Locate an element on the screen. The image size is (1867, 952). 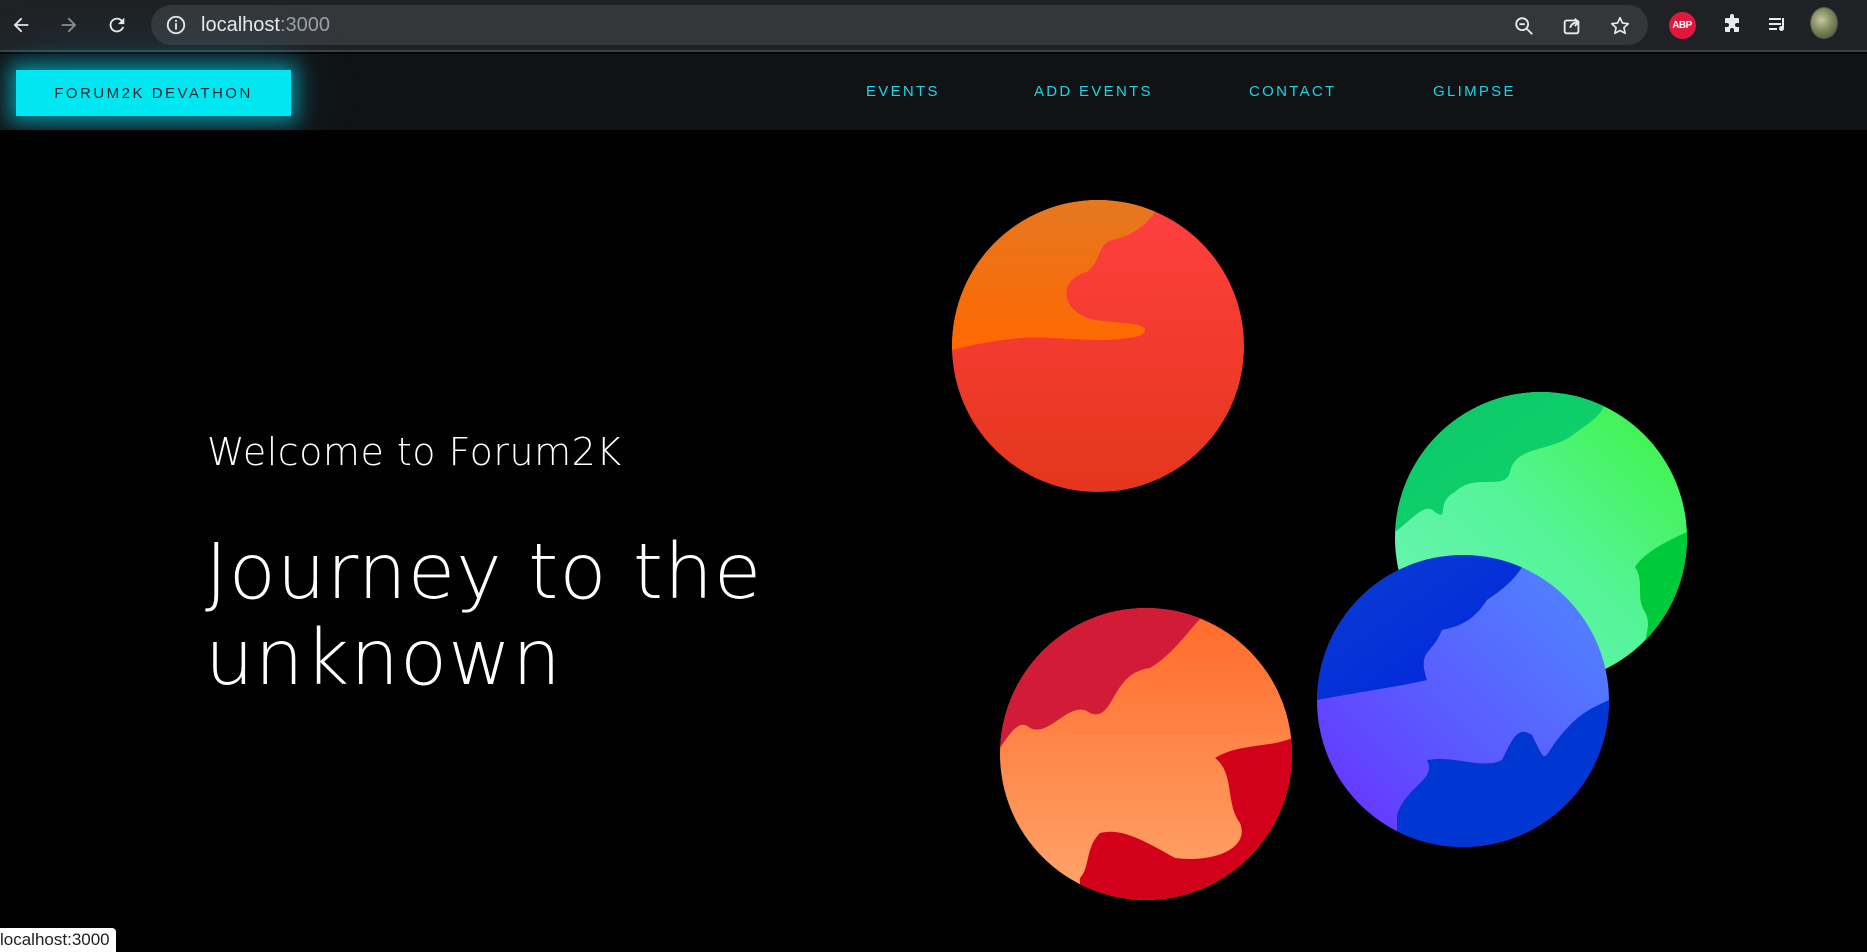
nav-link-glimpse: GLIMPSE is located at coordinates (1474, 92).